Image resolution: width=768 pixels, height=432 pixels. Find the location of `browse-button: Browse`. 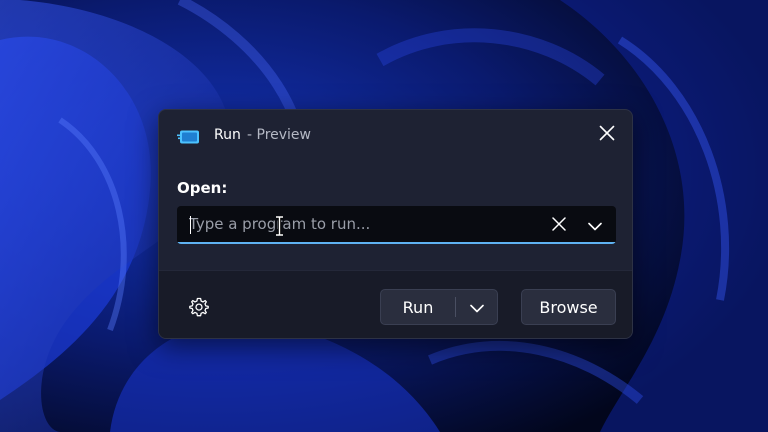

browse-button: Browse is located at coordinates (568, 307).